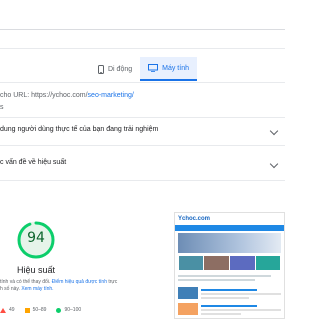 Image resolution: width=320 pixels, height=319 pixels. What do you see at coordinates (79, 282) in the screenshot?
I see `score-calc-link: Điểm hiệu quả được tính` at bounding box center [79, 282].